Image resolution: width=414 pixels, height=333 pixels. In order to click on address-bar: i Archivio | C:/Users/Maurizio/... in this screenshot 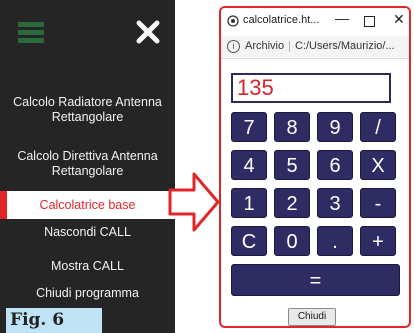, I will do `click(315, 47)`.